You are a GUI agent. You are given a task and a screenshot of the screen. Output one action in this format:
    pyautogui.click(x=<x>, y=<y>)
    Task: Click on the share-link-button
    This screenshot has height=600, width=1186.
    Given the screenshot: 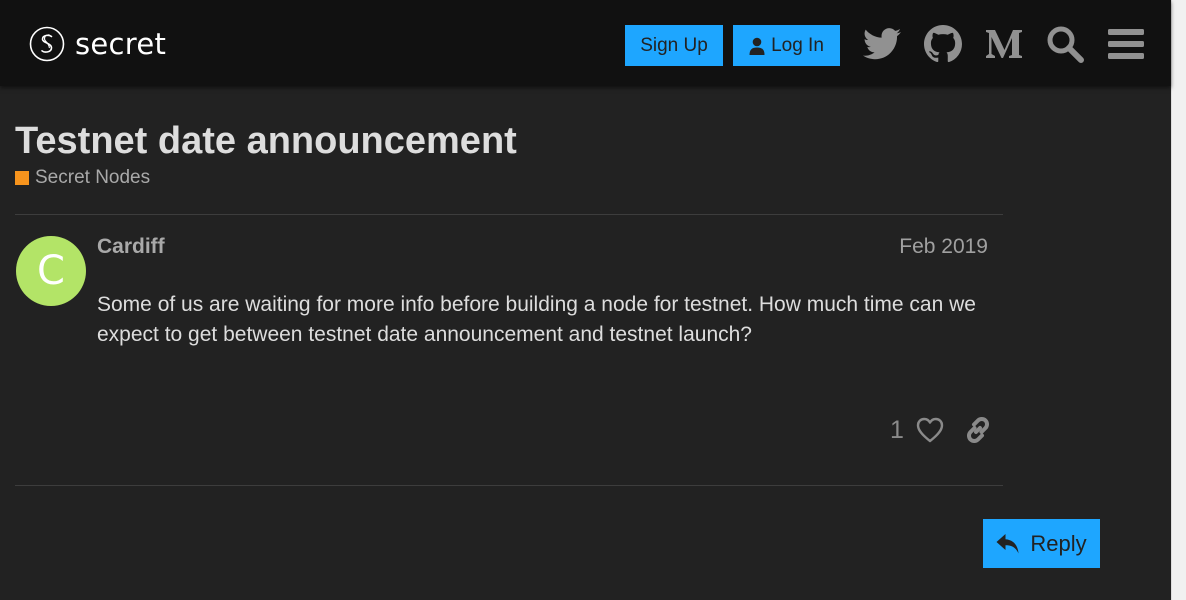 What is the action you would take?
    pyautogui.click(x=978, y=430)
    